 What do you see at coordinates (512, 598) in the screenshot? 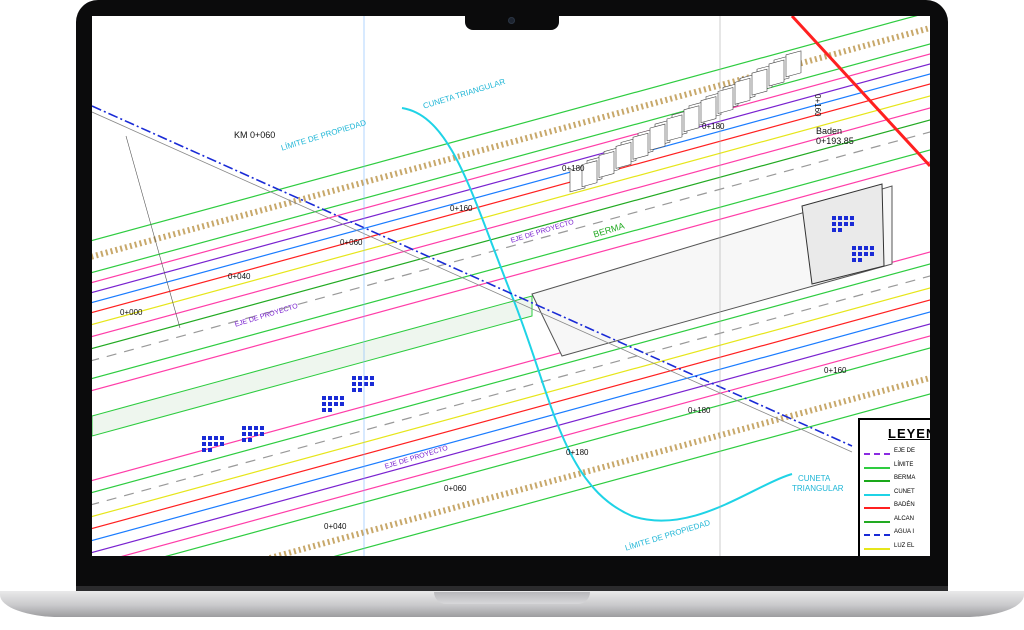
I see `thumb-notch` at bounding box center [512, 598].